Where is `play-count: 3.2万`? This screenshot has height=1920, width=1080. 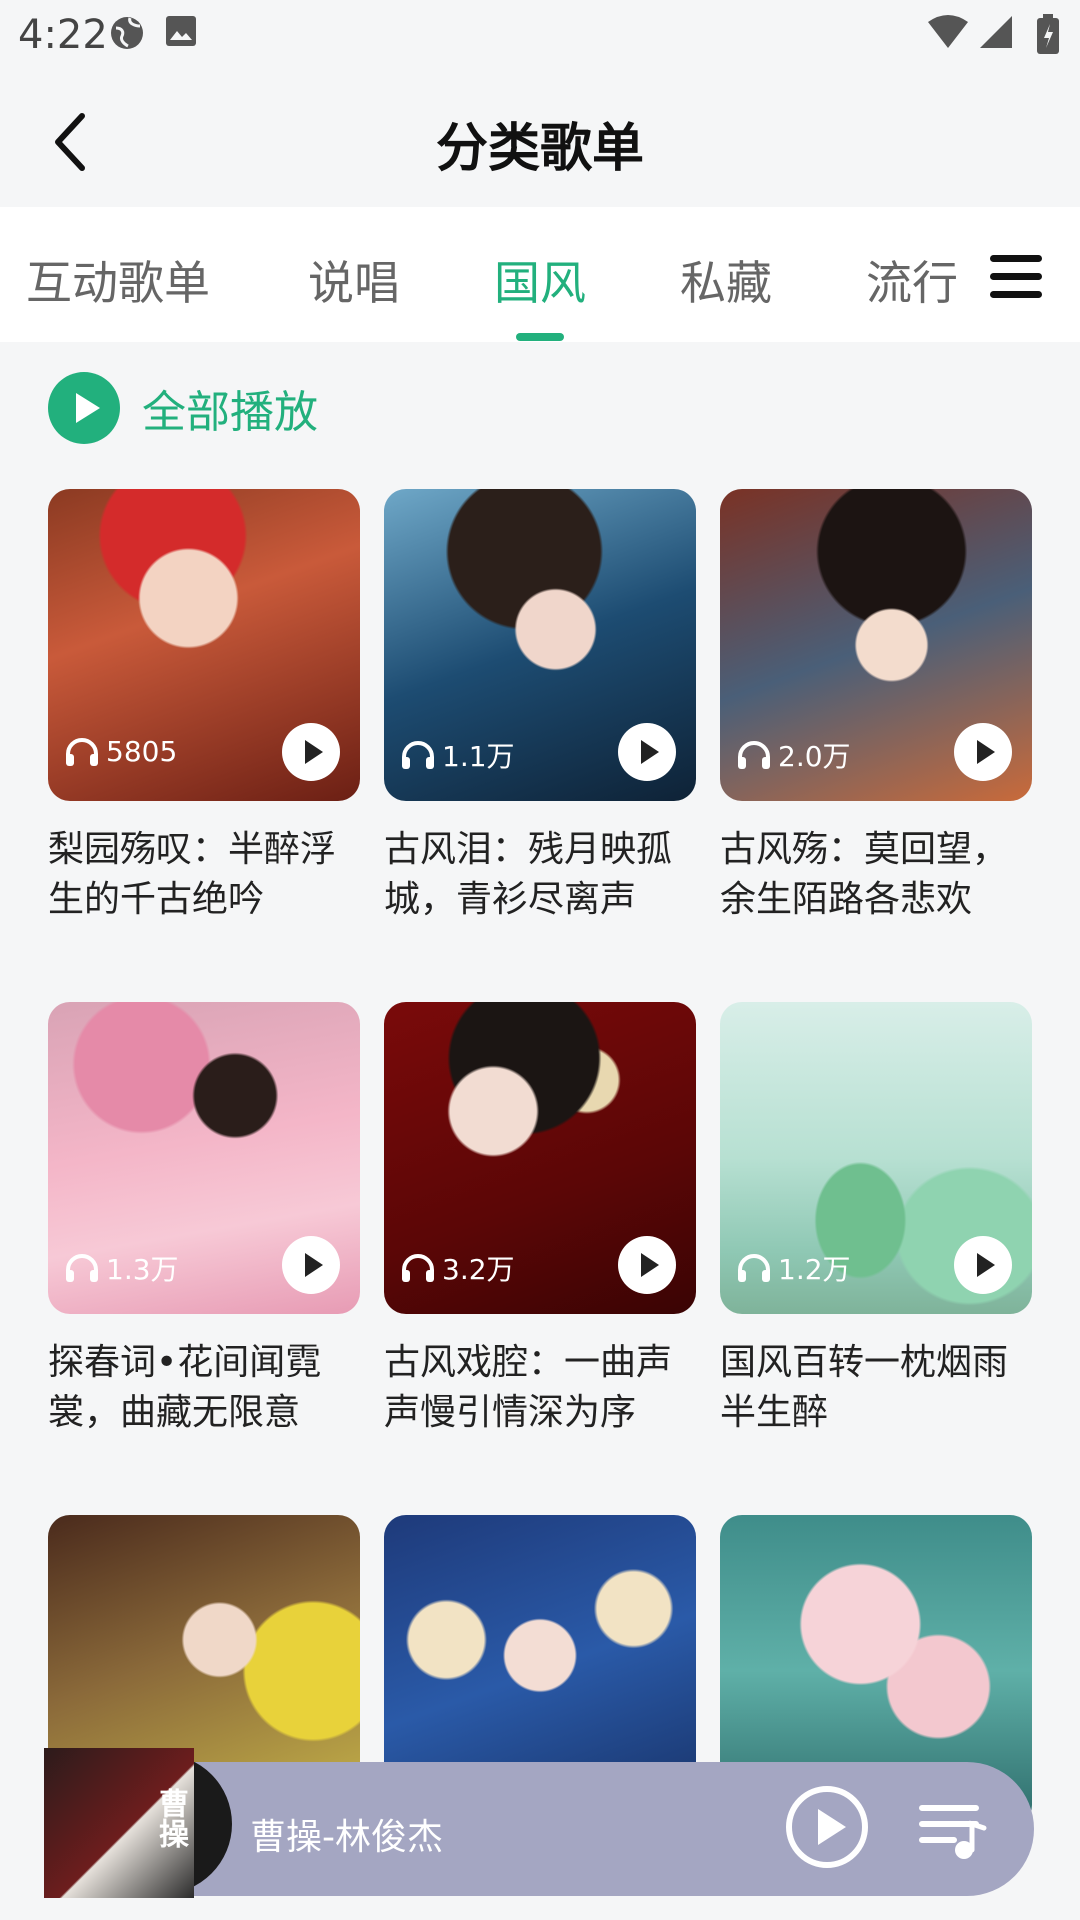
play-count: 3.2万 is located at coordinates (457, 1268).